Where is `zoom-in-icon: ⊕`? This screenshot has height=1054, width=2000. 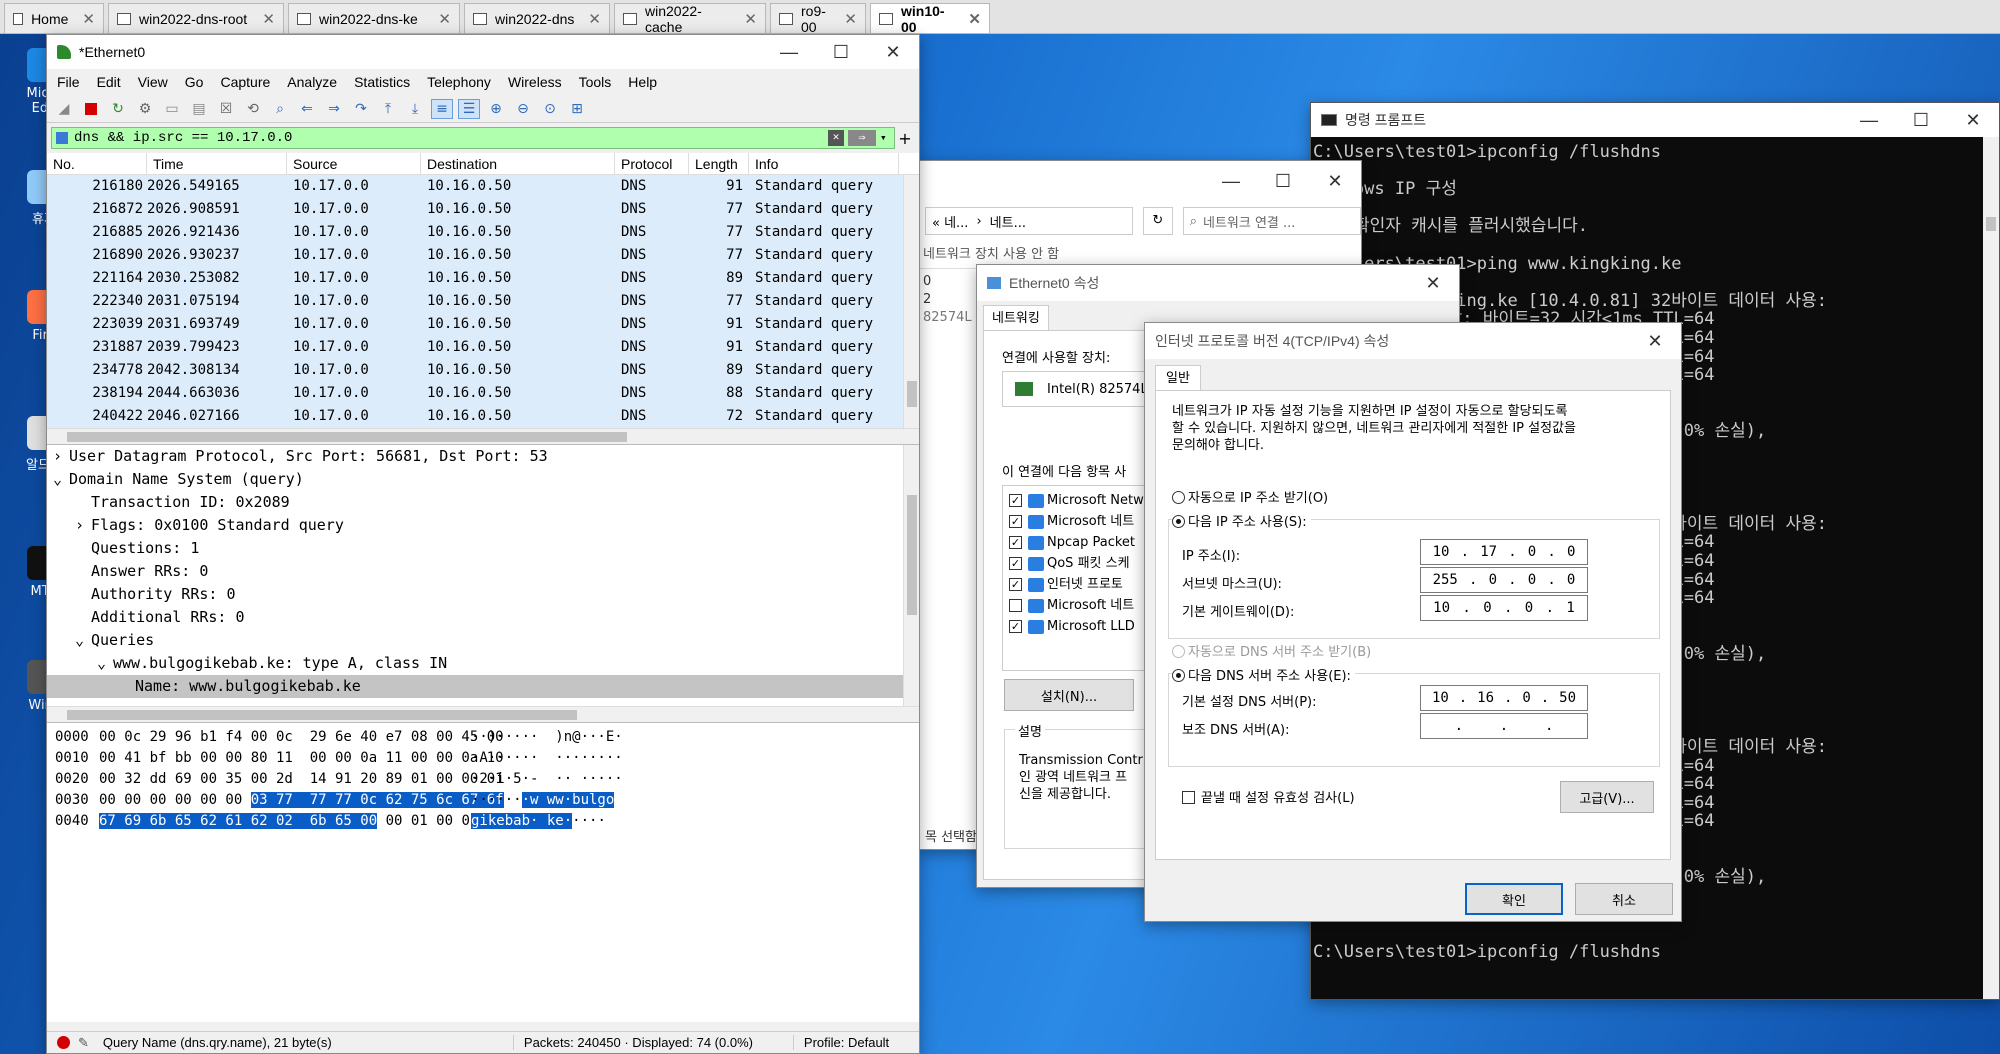 zoom-in-icon: ⊕ is located at coordinates (496, 109).